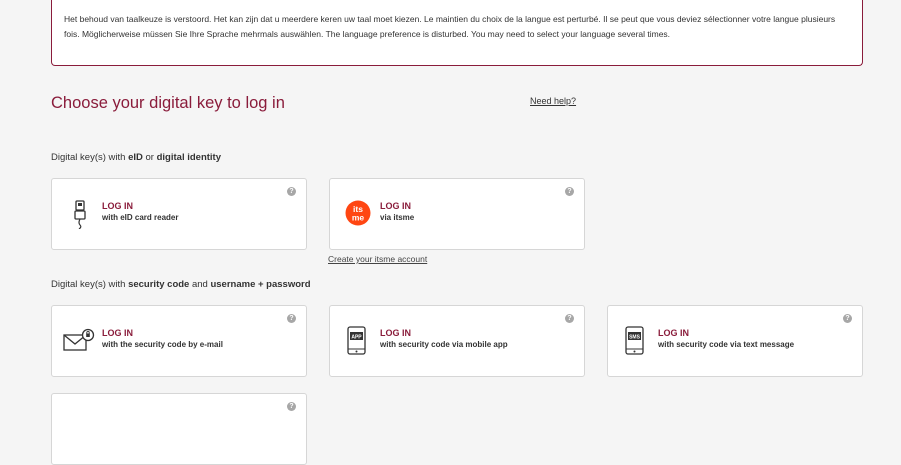  I want to click on itsme-logo: its me, so click(358, 215).